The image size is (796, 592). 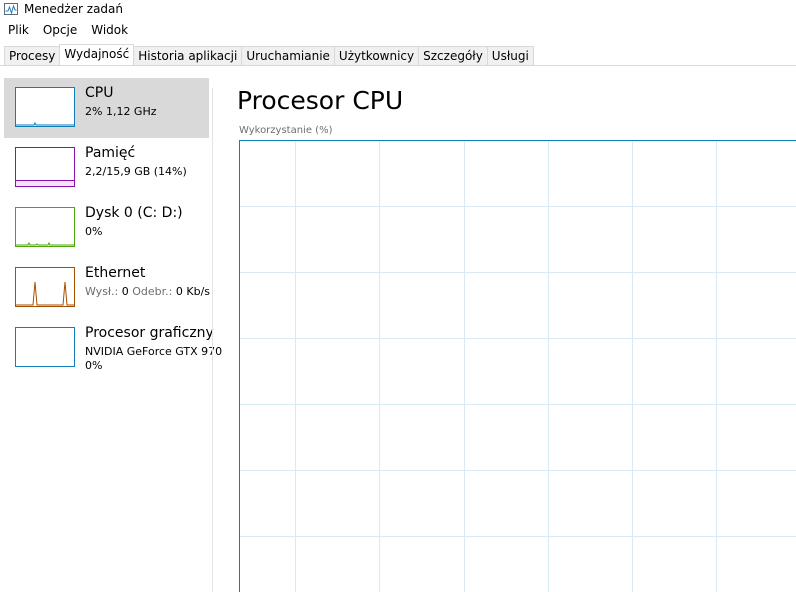 I want to click on menu-options: Opcje, so click(x=59, y=31).